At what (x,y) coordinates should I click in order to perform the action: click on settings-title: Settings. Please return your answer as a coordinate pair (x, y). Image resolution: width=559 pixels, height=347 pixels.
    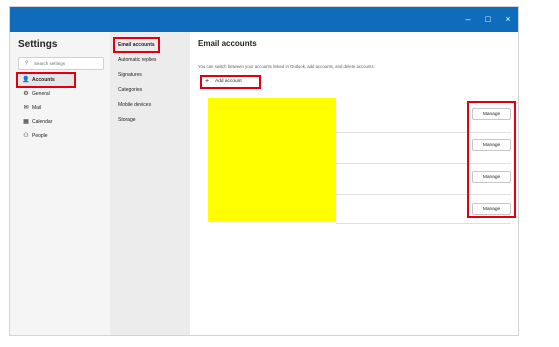
    Looking at the image, I should click on (38, 44).